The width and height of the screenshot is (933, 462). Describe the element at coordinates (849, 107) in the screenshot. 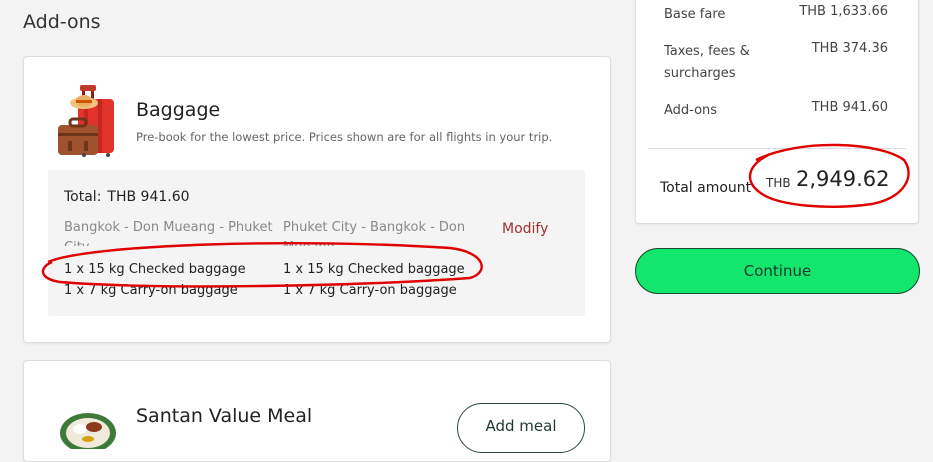

I see `addons-value: THB 941.60` at that location.